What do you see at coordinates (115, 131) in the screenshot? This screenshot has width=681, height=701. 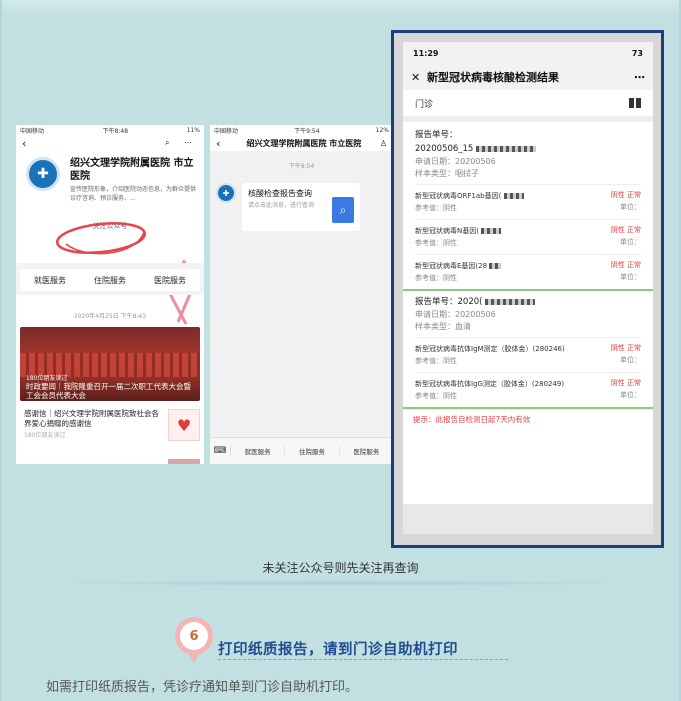 I see `clock: 下午8:48` at bounding box center [115, 131].